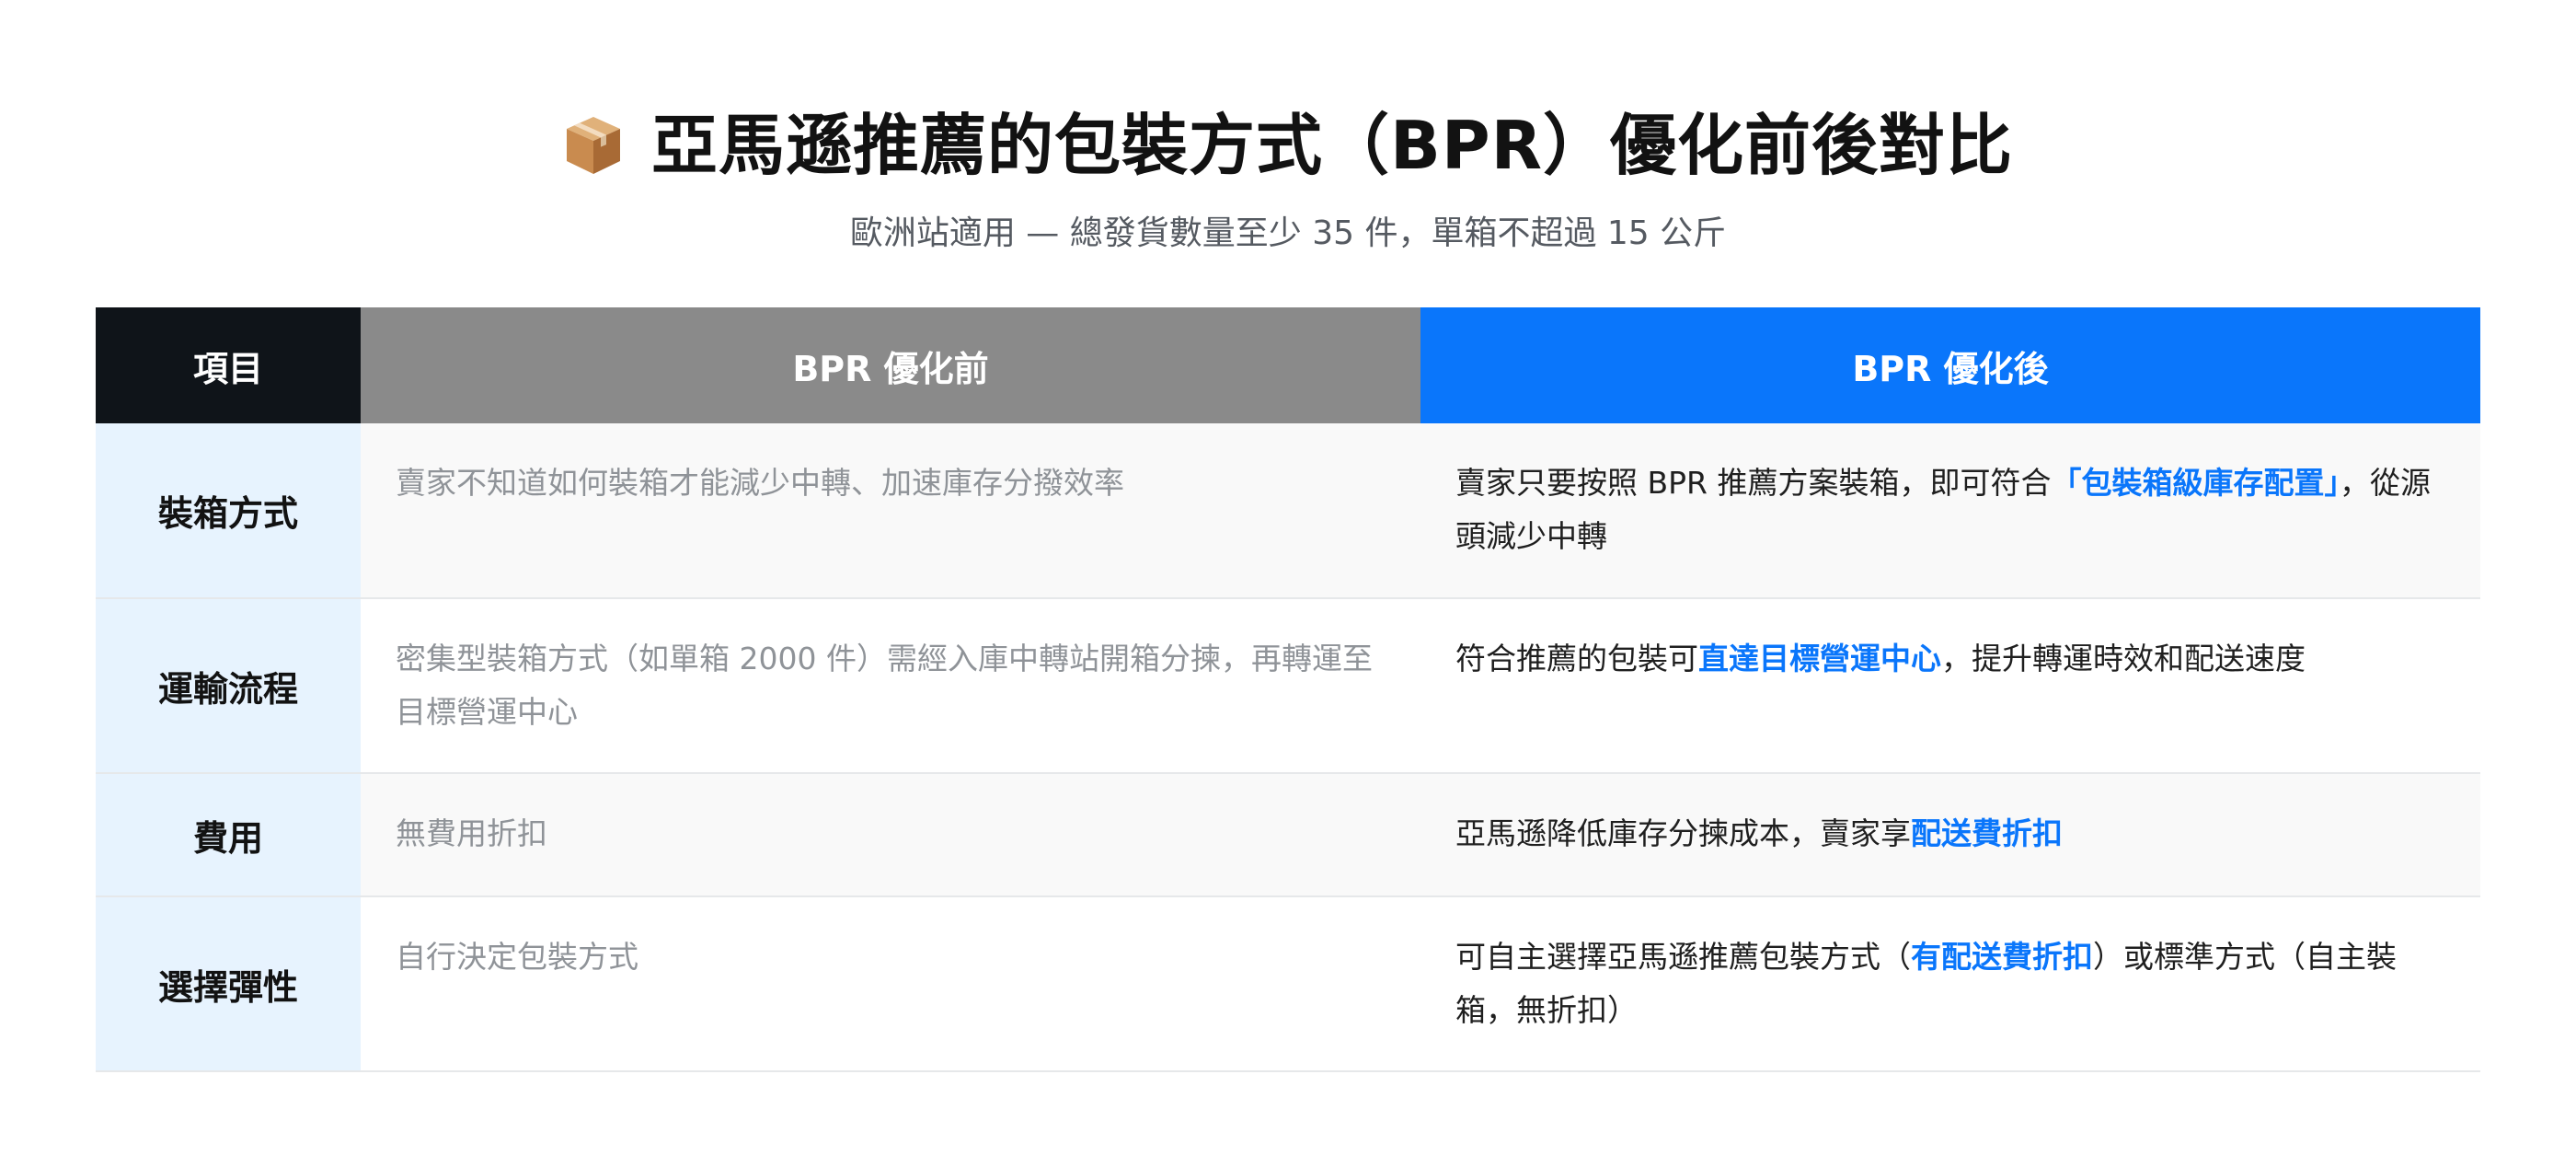  What do you see at coordinates (1950, 685) in the screenshot?
I see `row-after-cell: 符合推薦的包裝可直達目標營運中心，提升轉運時效和配送速度` at bounding box center [1950, 685].